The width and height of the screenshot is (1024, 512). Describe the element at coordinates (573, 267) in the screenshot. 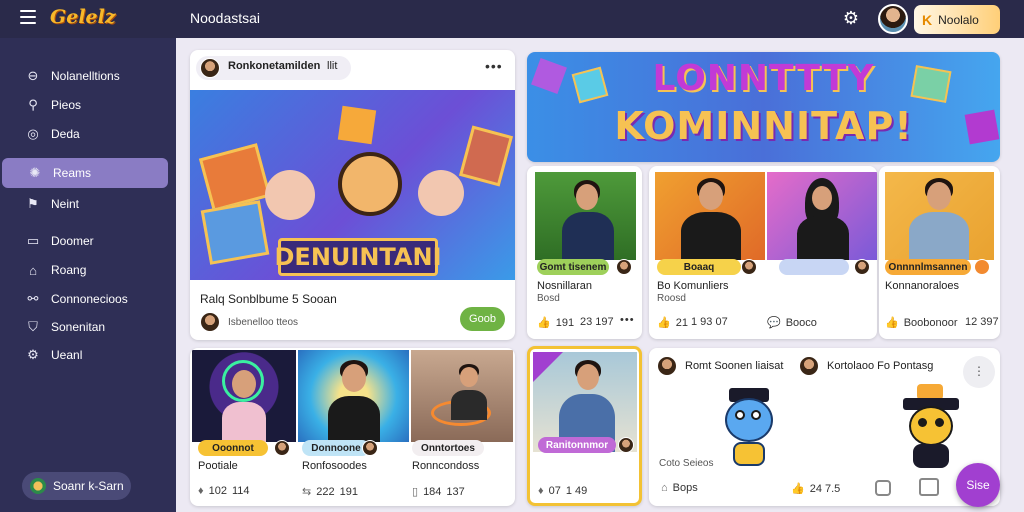

I see `category-badge: Gomt tisenem` at that location.